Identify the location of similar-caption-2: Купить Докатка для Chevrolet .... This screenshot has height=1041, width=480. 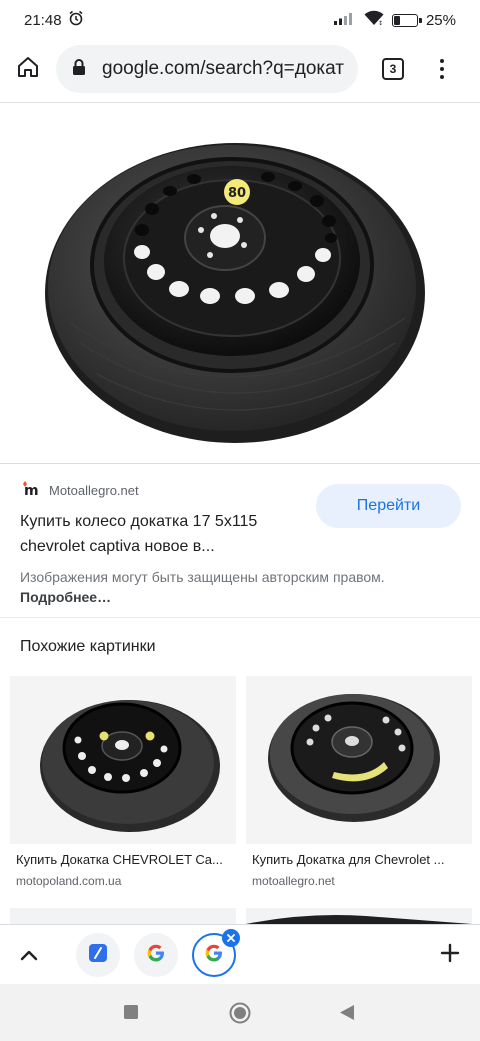
(348, 859).